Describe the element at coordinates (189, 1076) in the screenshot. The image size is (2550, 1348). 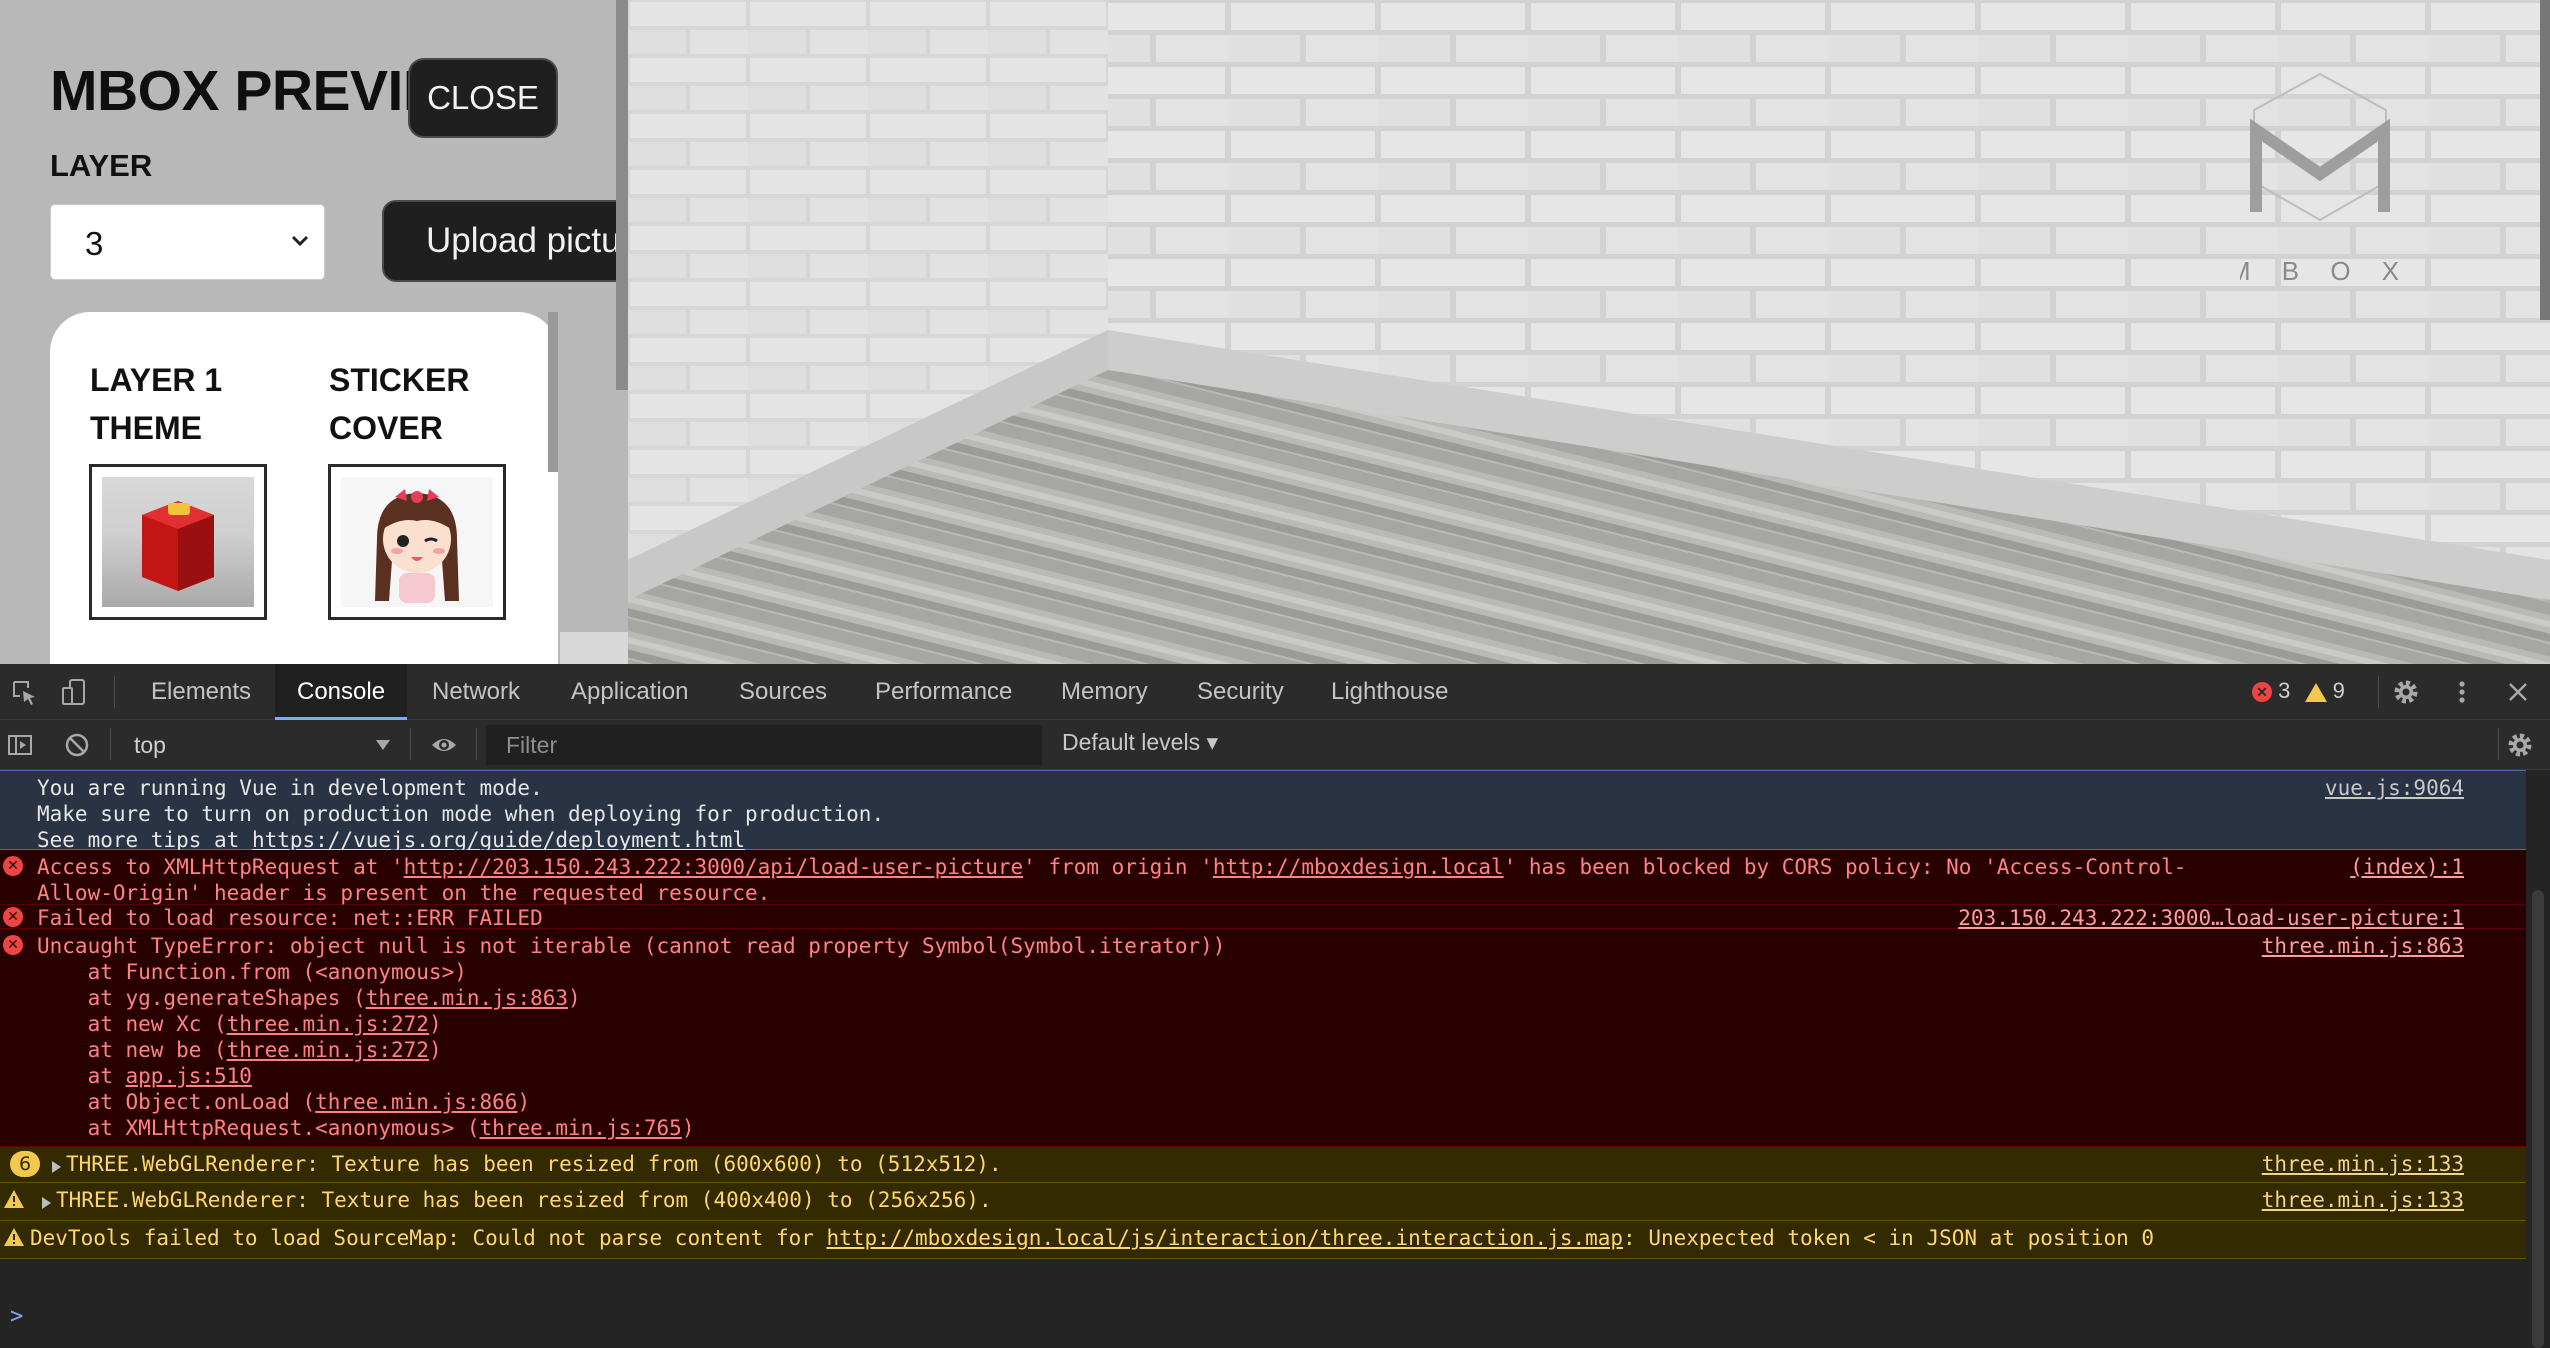
I see `stack-frame-link: app.js:510` at that location.